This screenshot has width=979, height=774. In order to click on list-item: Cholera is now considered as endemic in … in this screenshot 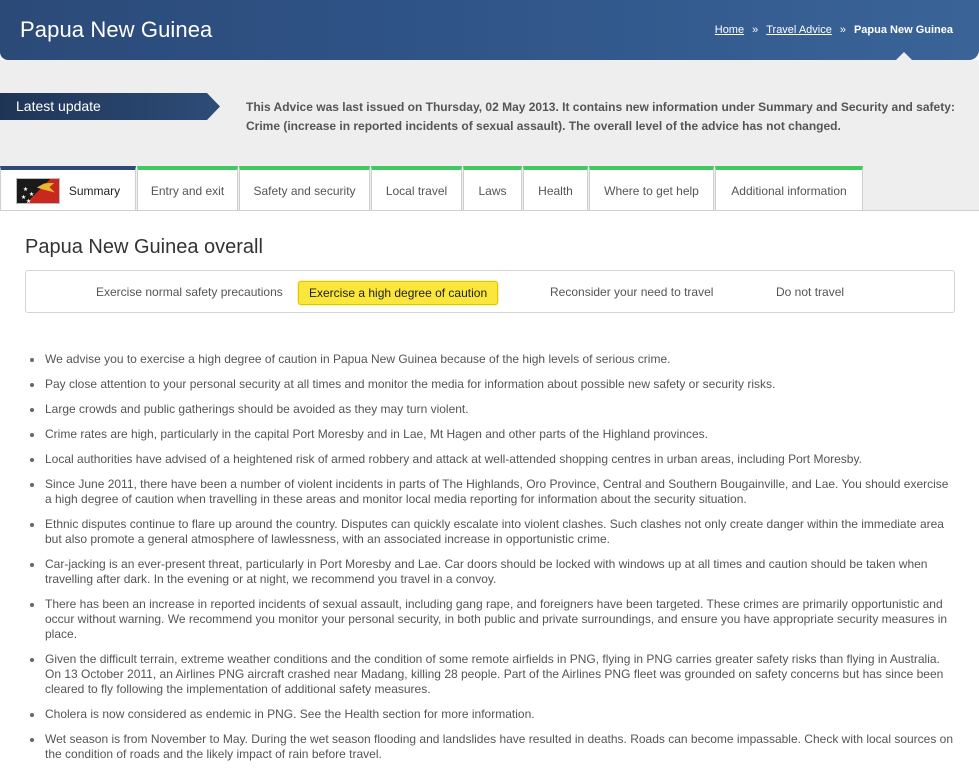, I will do `click(492, 714)`.